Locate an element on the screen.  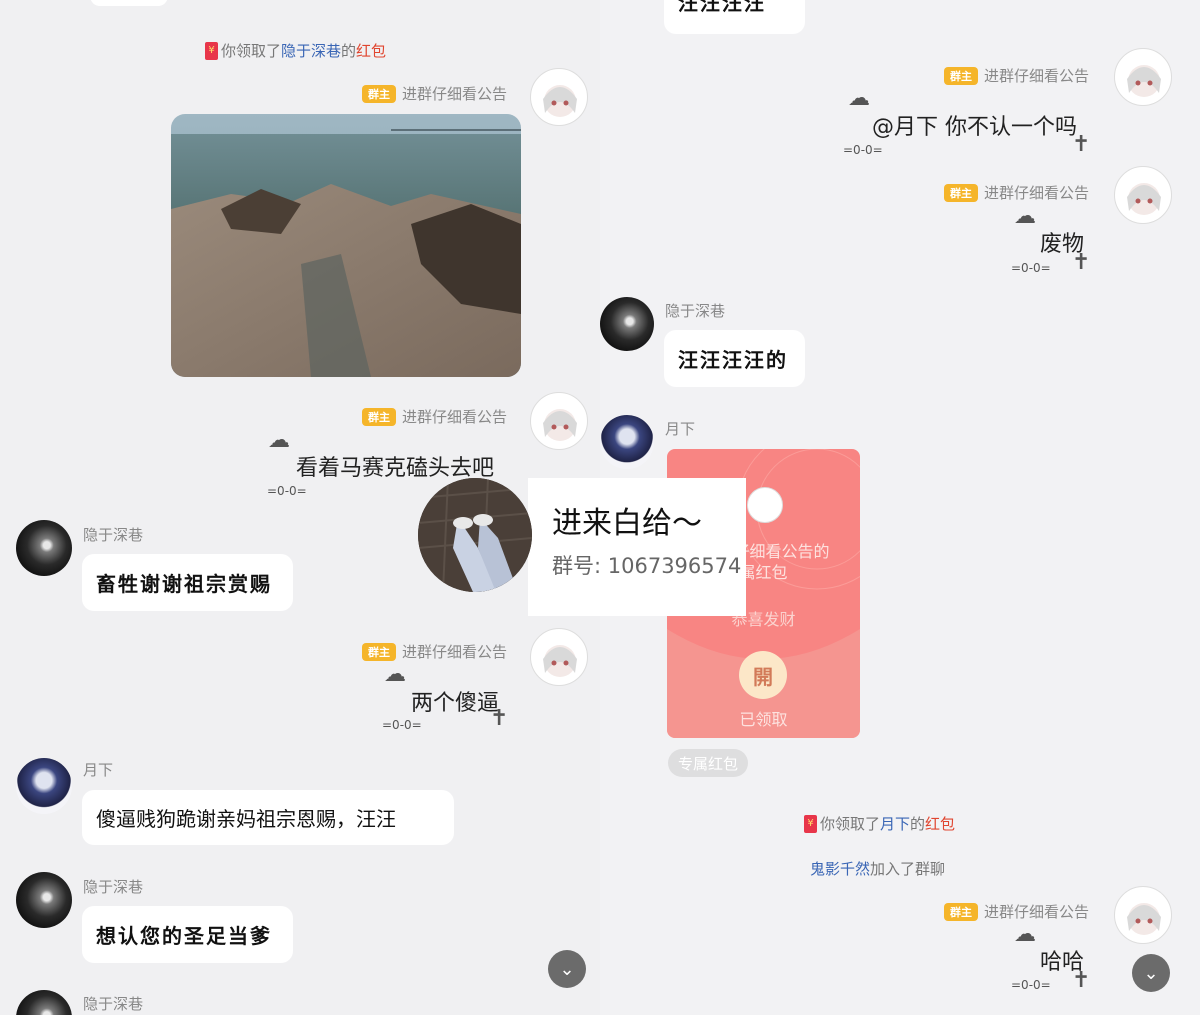
system-message-redpacket-claim: ¥ 你领取了 隐于深巷的红包 is located at coordinates (295, 50).